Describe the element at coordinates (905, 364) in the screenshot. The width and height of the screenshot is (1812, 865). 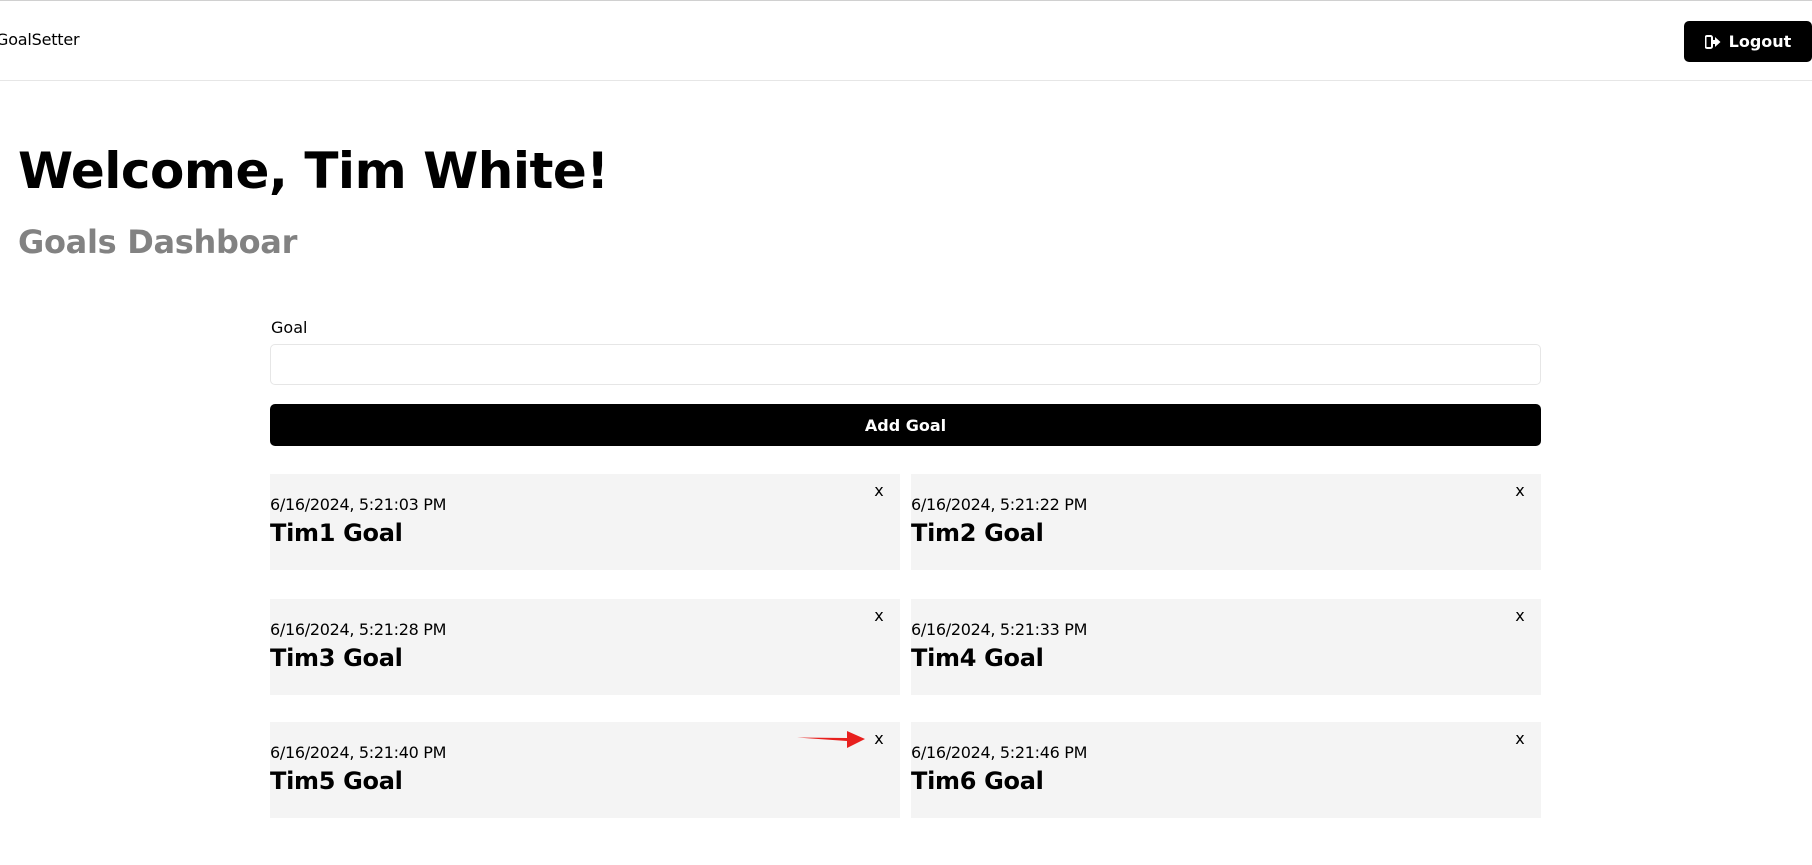
I see `goal-input` at that location.